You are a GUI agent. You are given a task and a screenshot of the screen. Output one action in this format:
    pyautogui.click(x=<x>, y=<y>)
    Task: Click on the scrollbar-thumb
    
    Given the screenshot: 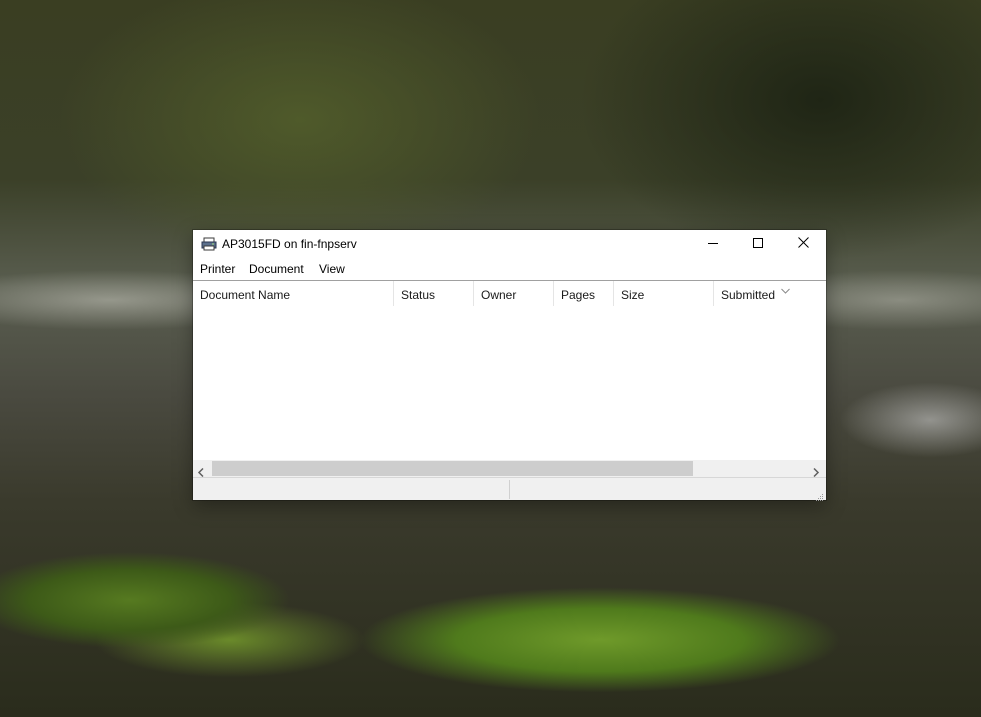 What is the action you would take?
    pyautogui.click(x=452, y=468)
    